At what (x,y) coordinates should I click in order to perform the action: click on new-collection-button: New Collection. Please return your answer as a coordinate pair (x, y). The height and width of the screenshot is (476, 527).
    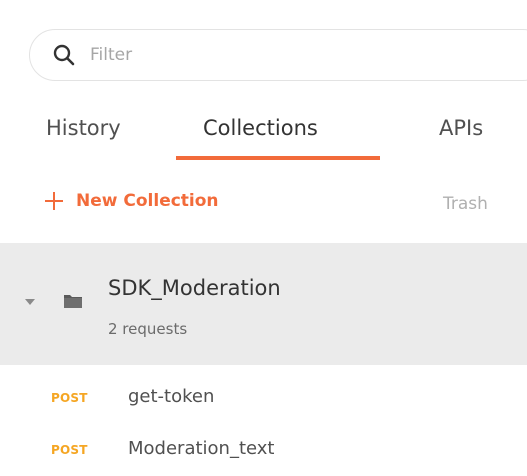
    Looking at the image, I should click on (131, 201).